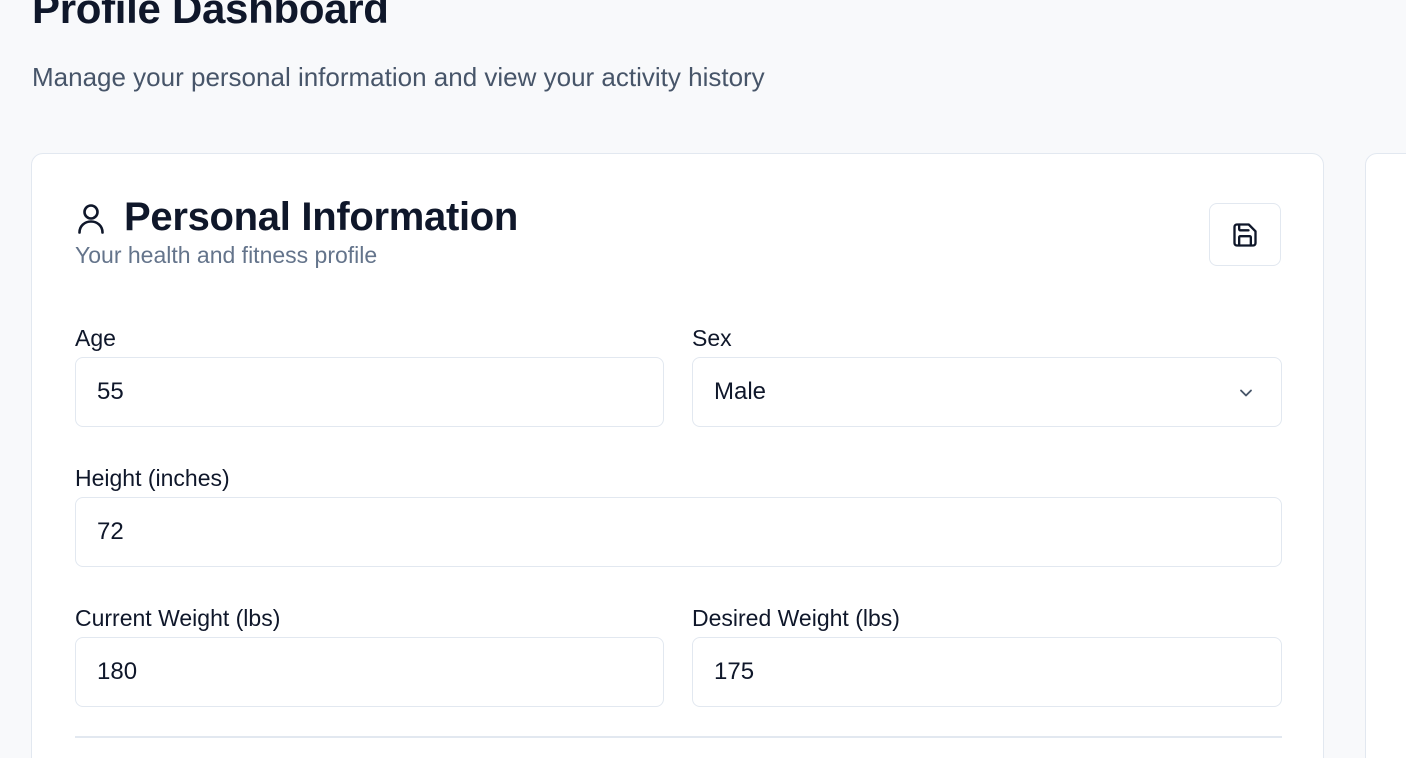 This screenshot has height=758, width=1406. I want to click on sex-label: Sex, so click(712, 338).